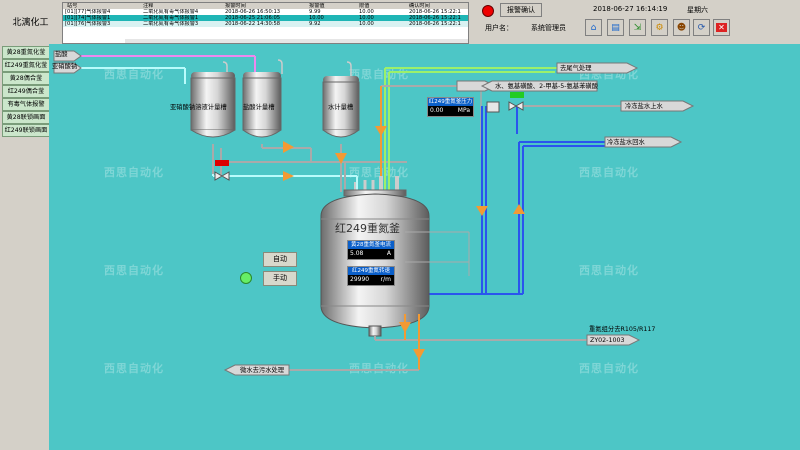 The image size is (800, 450). I want to click on settings-button: ⚙, so click(659, 27).